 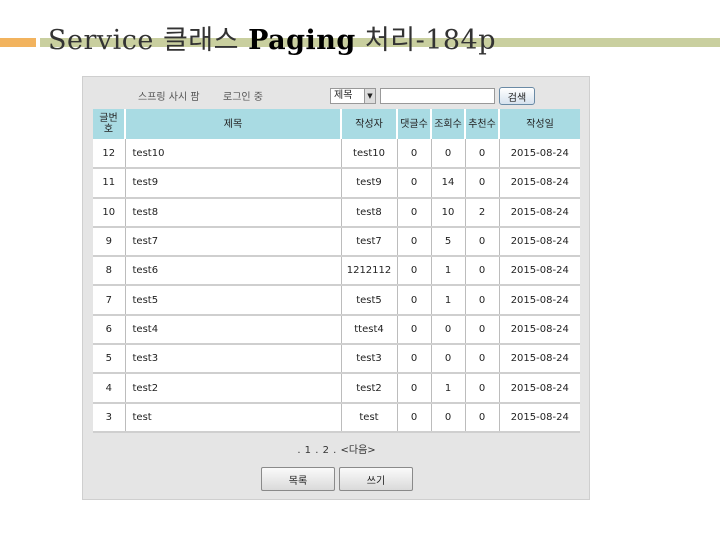 What do you see at coordinates (414, 124) in the screenshot?
I see `column-header-reply: 댓글수` at bounding box center [414, 124].